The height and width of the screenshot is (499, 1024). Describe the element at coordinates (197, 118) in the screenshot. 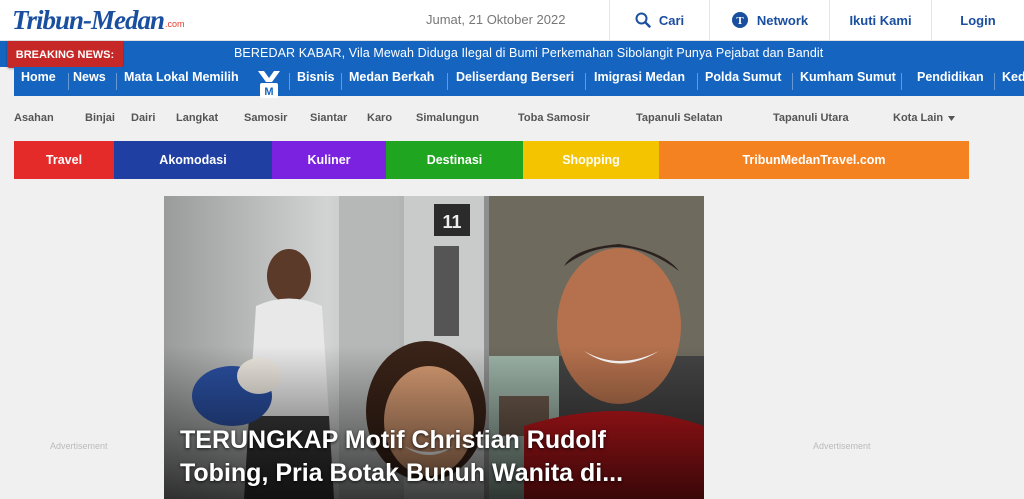

I see `region-langkat: Langkat` at that location.